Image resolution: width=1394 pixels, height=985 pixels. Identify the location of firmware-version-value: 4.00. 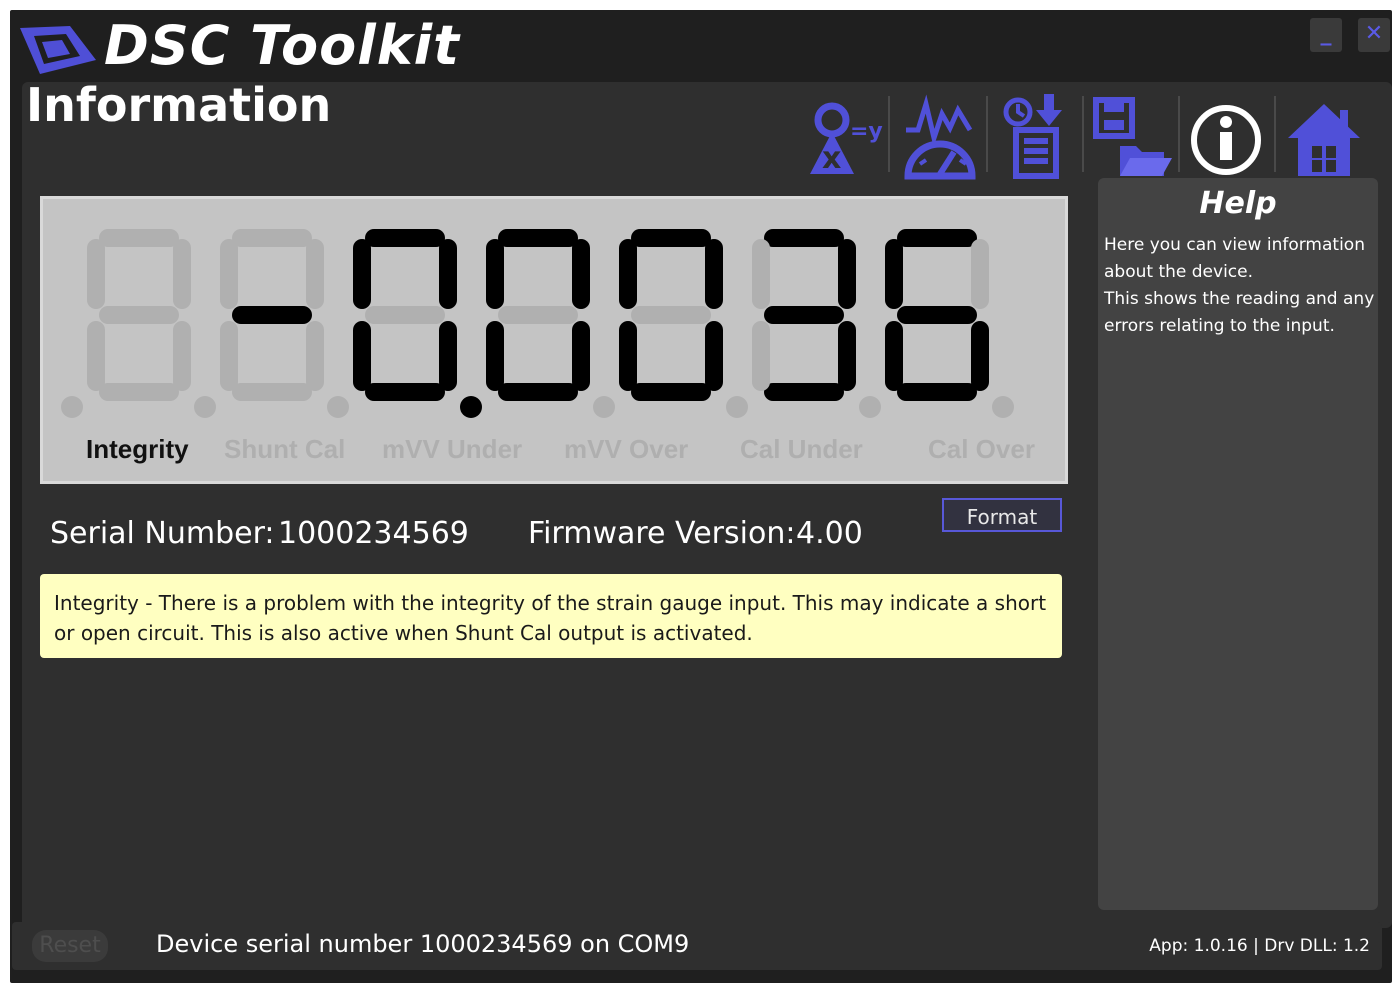
(829, 533).